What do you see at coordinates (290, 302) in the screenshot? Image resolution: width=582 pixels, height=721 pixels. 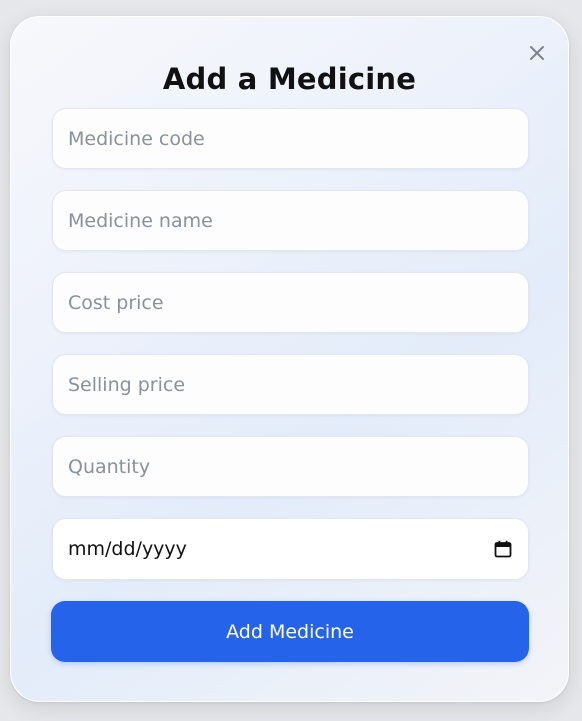 I see `cost-price-input` at bounding box center [290, 302].